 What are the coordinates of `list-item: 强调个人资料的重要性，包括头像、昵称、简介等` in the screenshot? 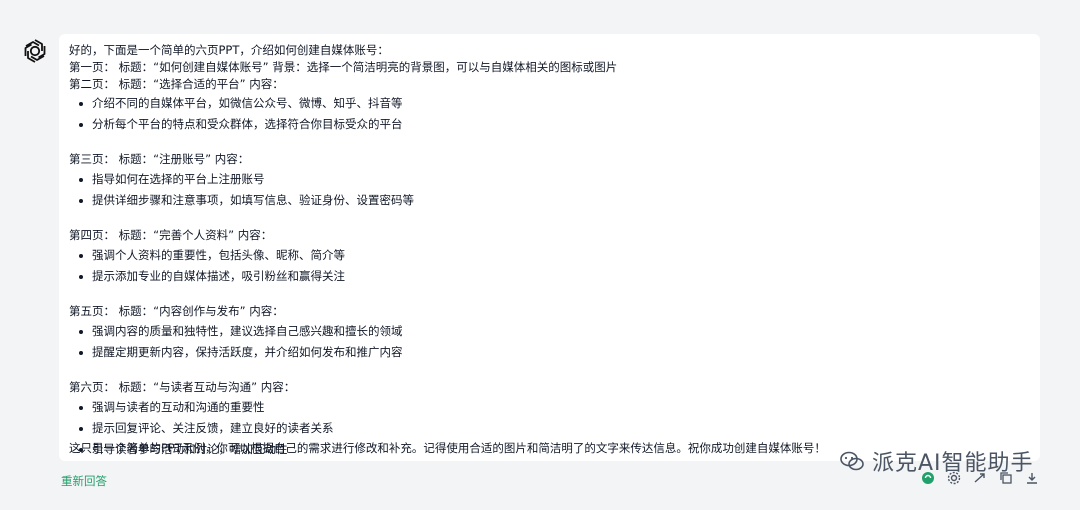 It's located at (549, 255).